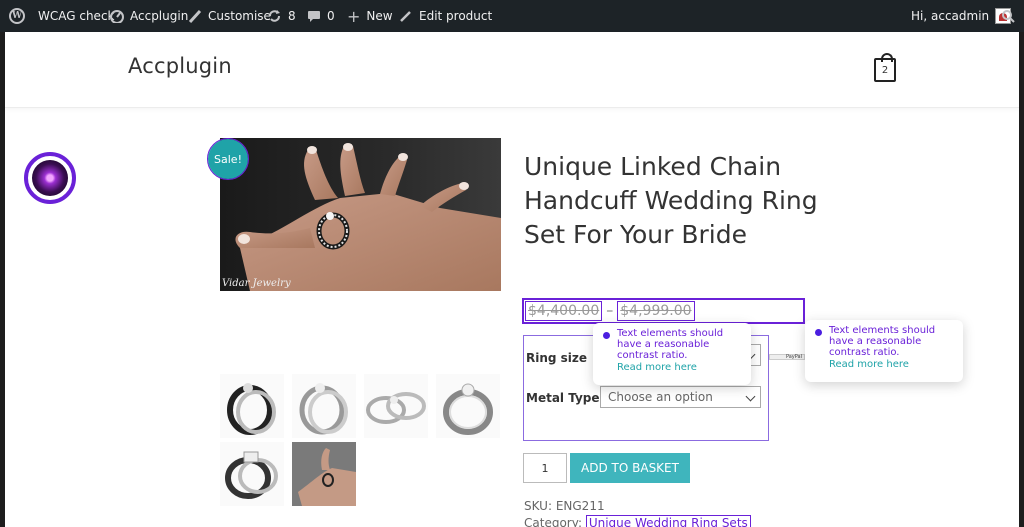 This screenshot has width=1024, height=527. I want to click on pencil-icon, so click(405, 16).